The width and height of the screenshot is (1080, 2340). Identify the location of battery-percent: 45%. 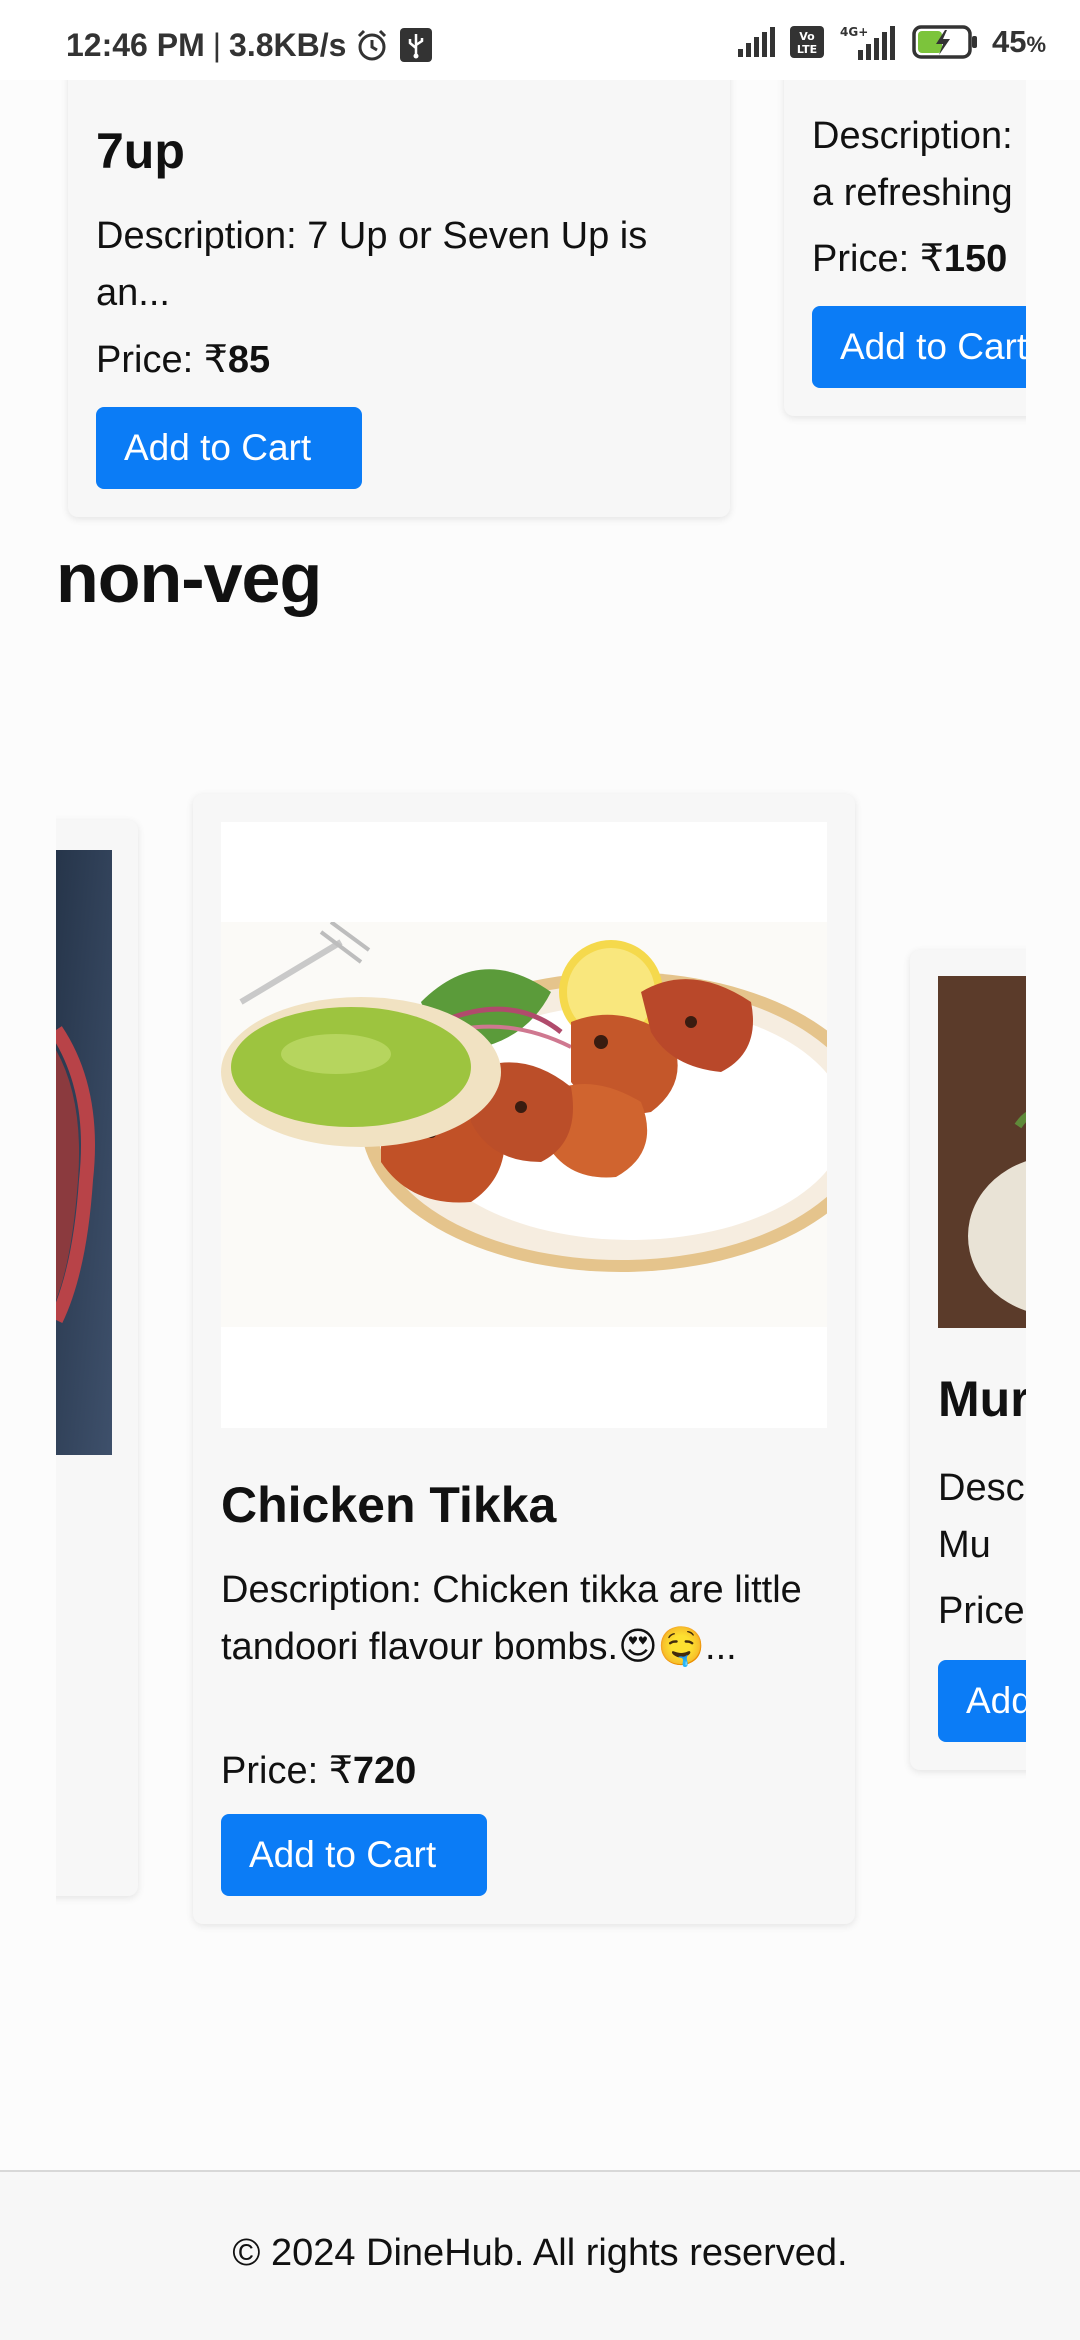
(1018, 41).